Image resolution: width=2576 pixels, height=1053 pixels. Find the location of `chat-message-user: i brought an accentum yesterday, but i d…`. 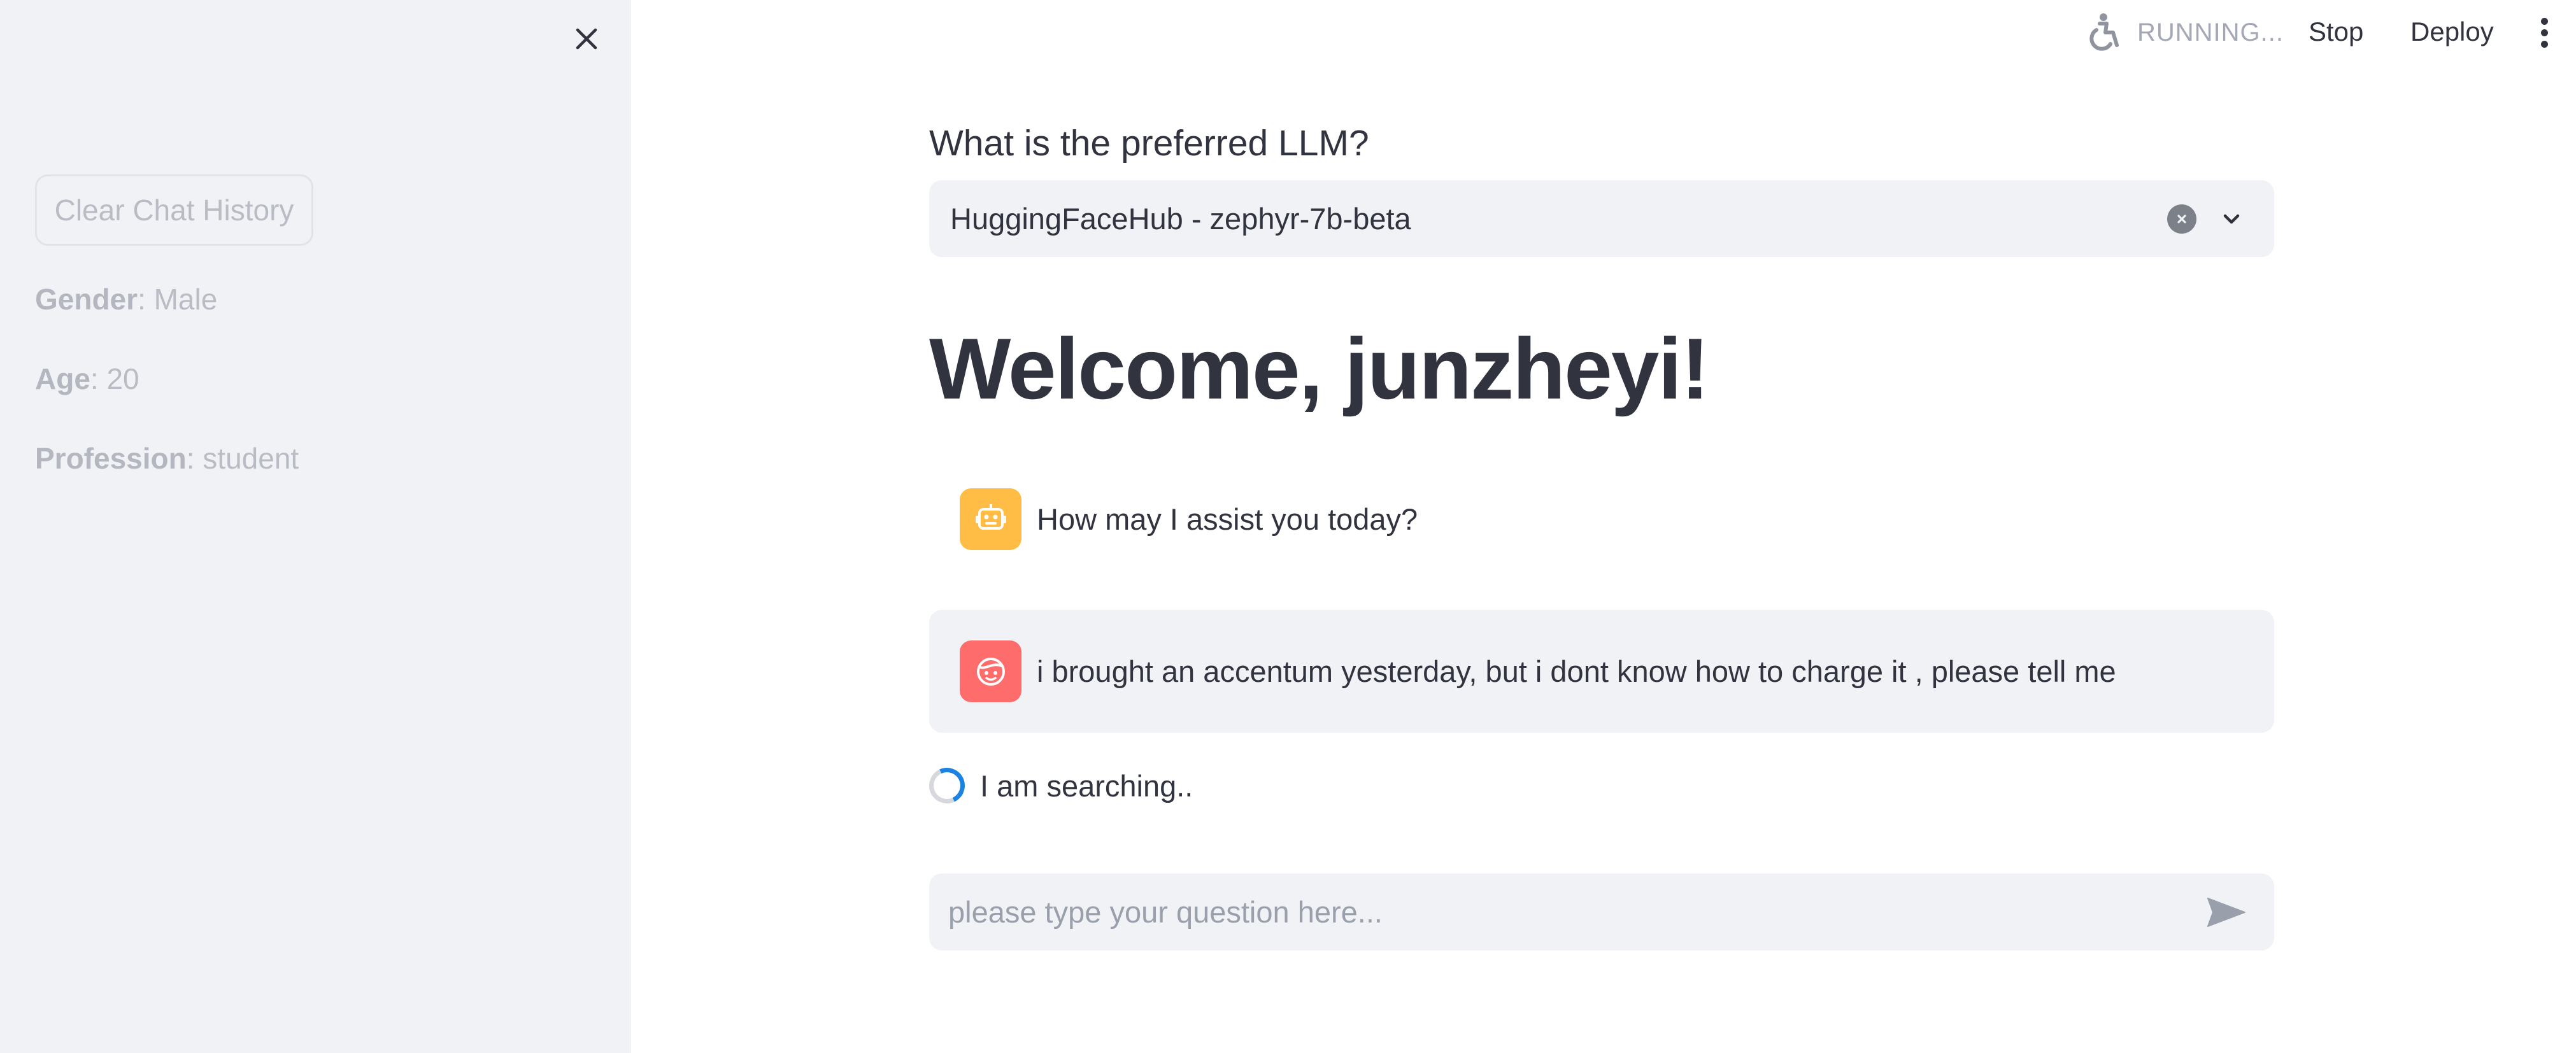

chat-message-user: i brought an accentum yesterday, but i d… is located at coordinates (1601, 671).